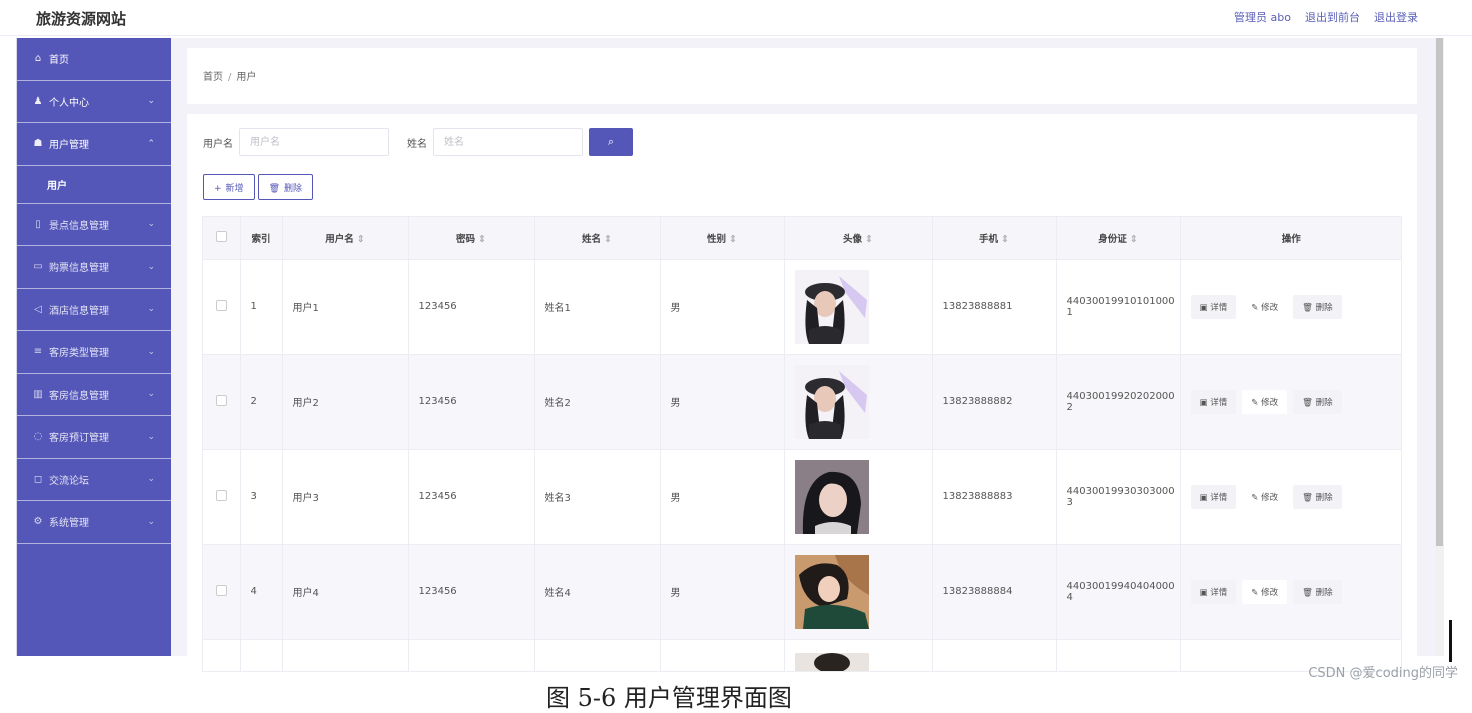  I want to click on cell-index: 1, so click(261, 306).